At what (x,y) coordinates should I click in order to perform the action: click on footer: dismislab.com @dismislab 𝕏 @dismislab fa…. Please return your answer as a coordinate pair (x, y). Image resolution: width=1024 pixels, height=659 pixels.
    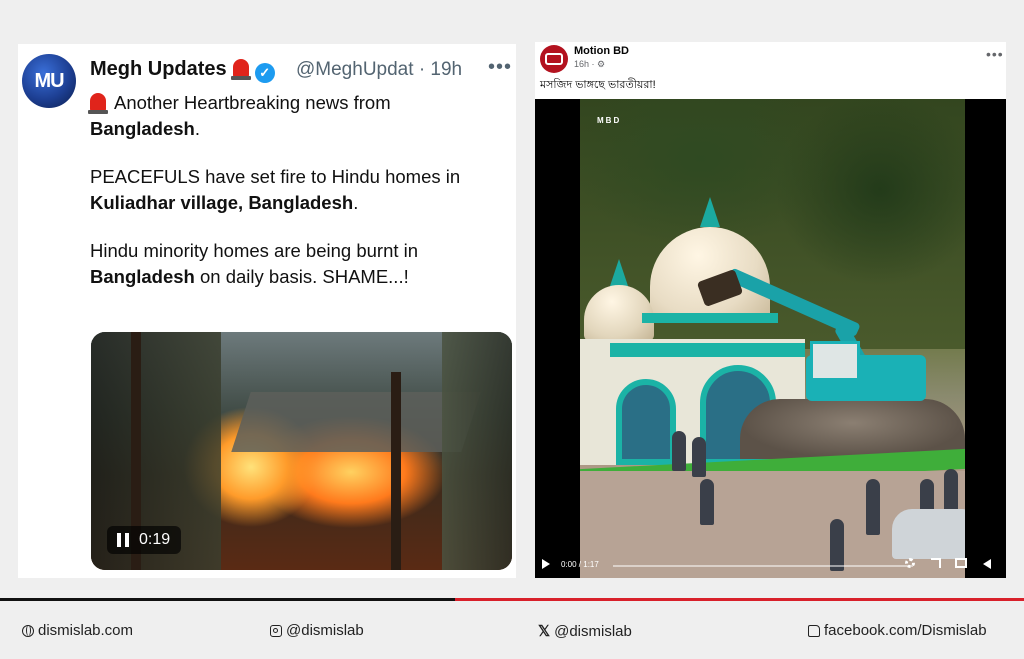
    Looking at the image, I should click on (512, 631).